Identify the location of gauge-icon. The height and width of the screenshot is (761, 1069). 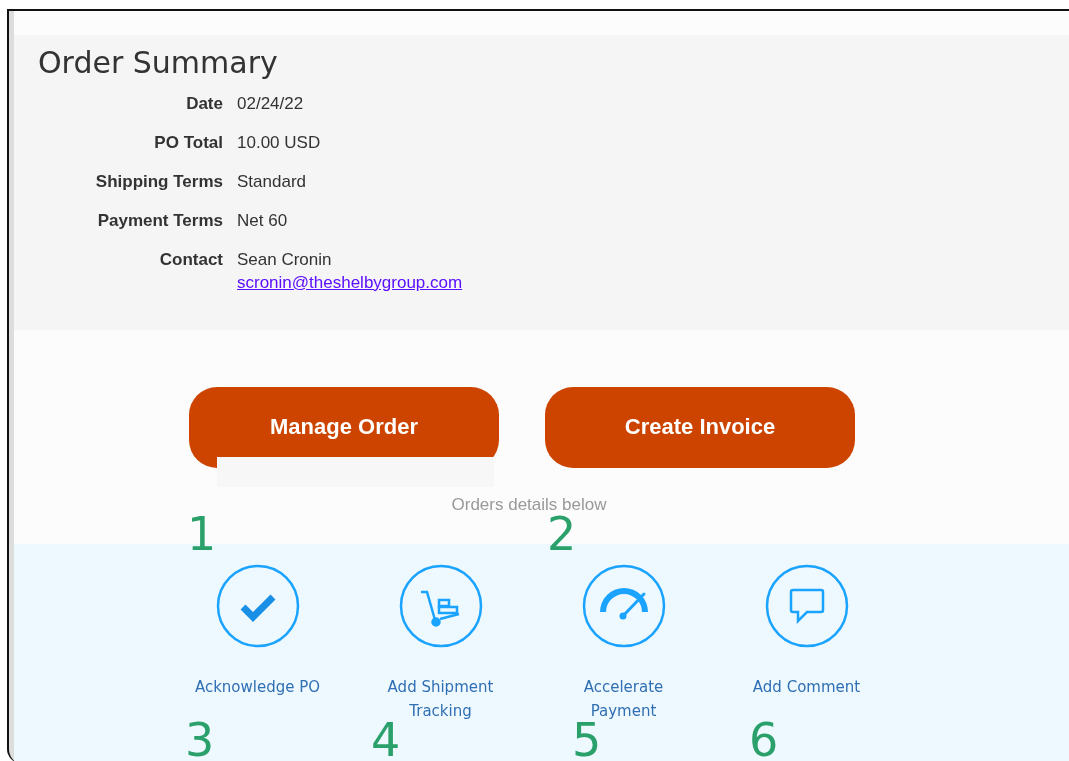
(623, 606).